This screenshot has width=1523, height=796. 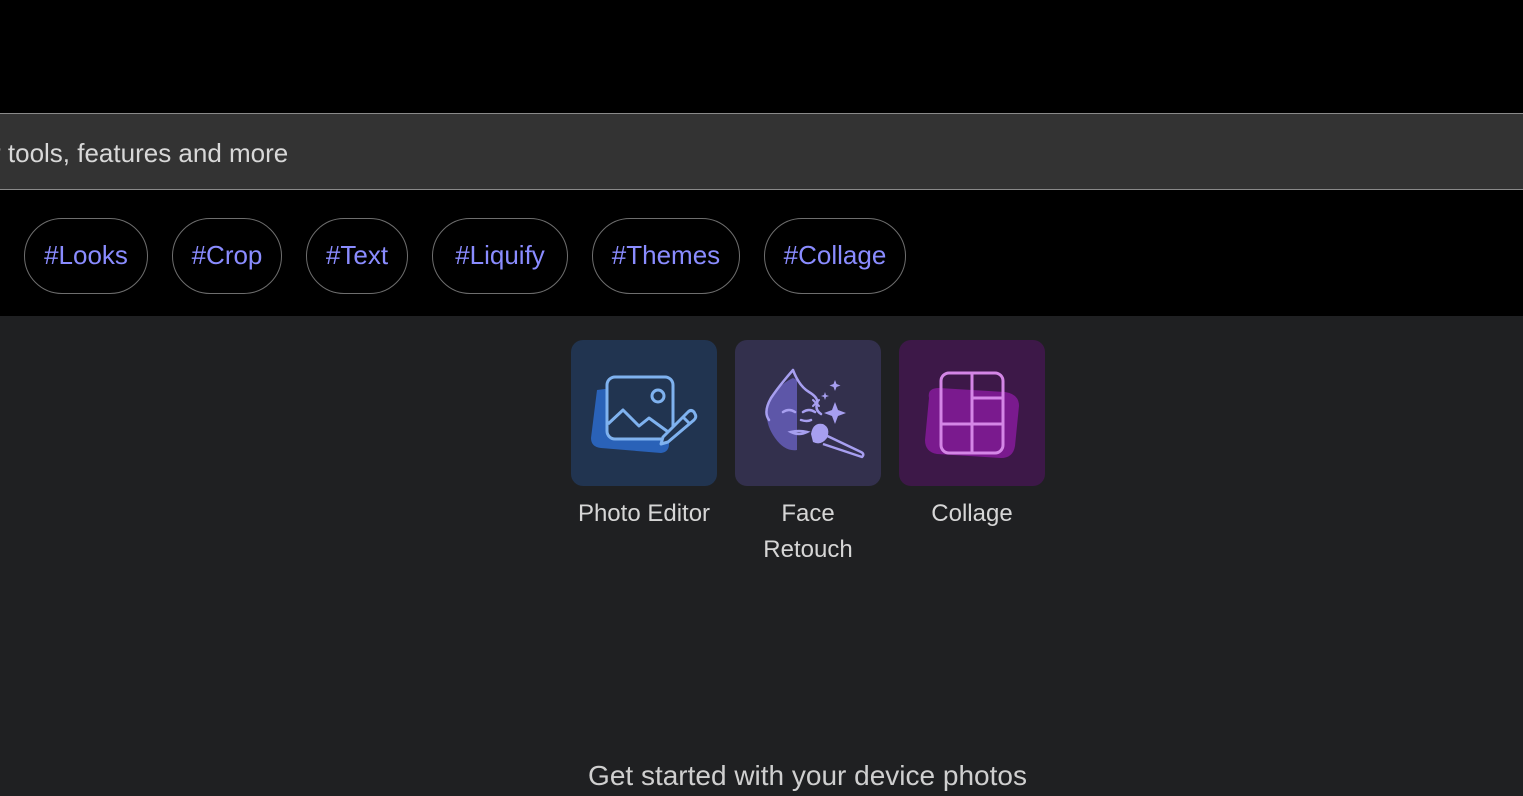 What do you see at coordinates (808, 413) in the screenshot?
I see `face-retouch-icon` at bounding box center [808, 413].